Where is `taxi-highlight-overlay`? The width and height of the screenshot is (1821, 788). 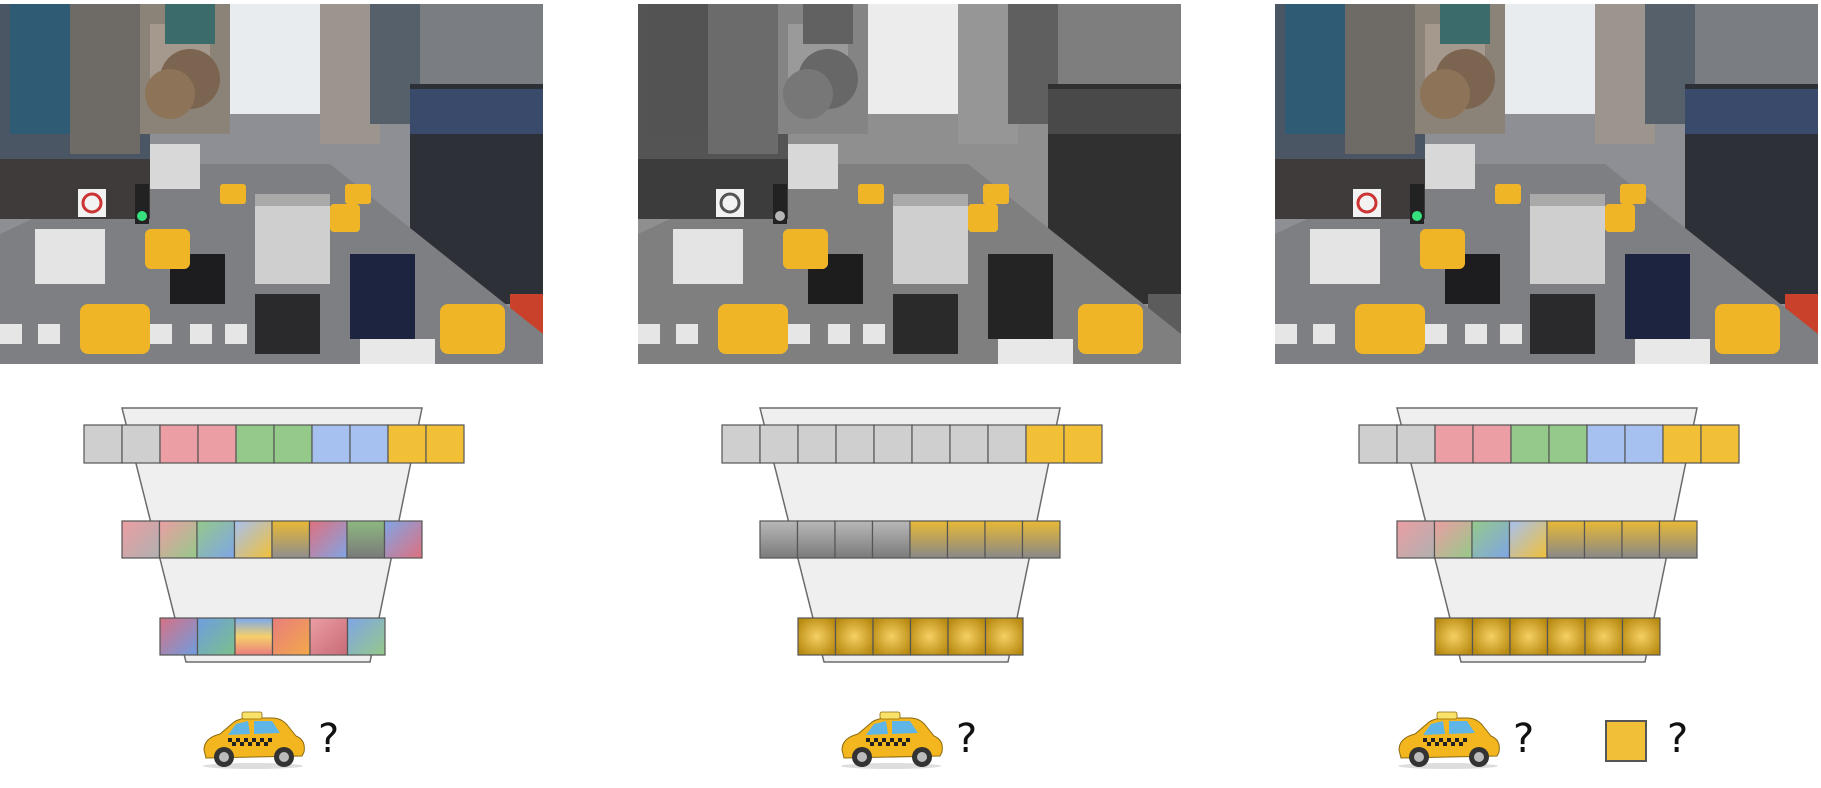 taxi-highlight-overlay is located at coordinates (930, 269).